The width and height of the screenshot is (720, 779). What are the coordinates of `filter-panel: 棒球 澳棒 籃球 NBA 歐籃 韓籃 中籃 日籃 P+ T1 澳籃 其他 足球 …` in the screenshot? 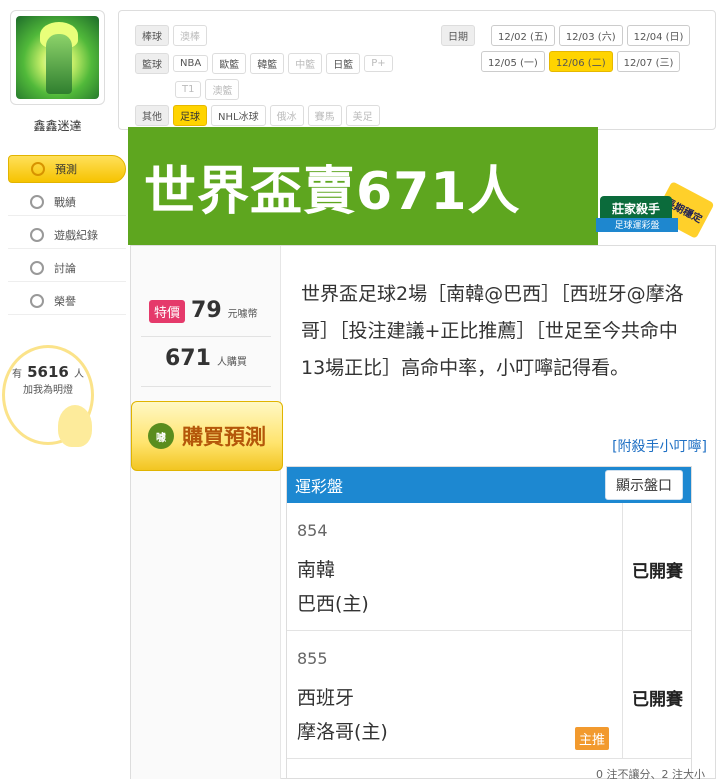 It's located at (417, 70).